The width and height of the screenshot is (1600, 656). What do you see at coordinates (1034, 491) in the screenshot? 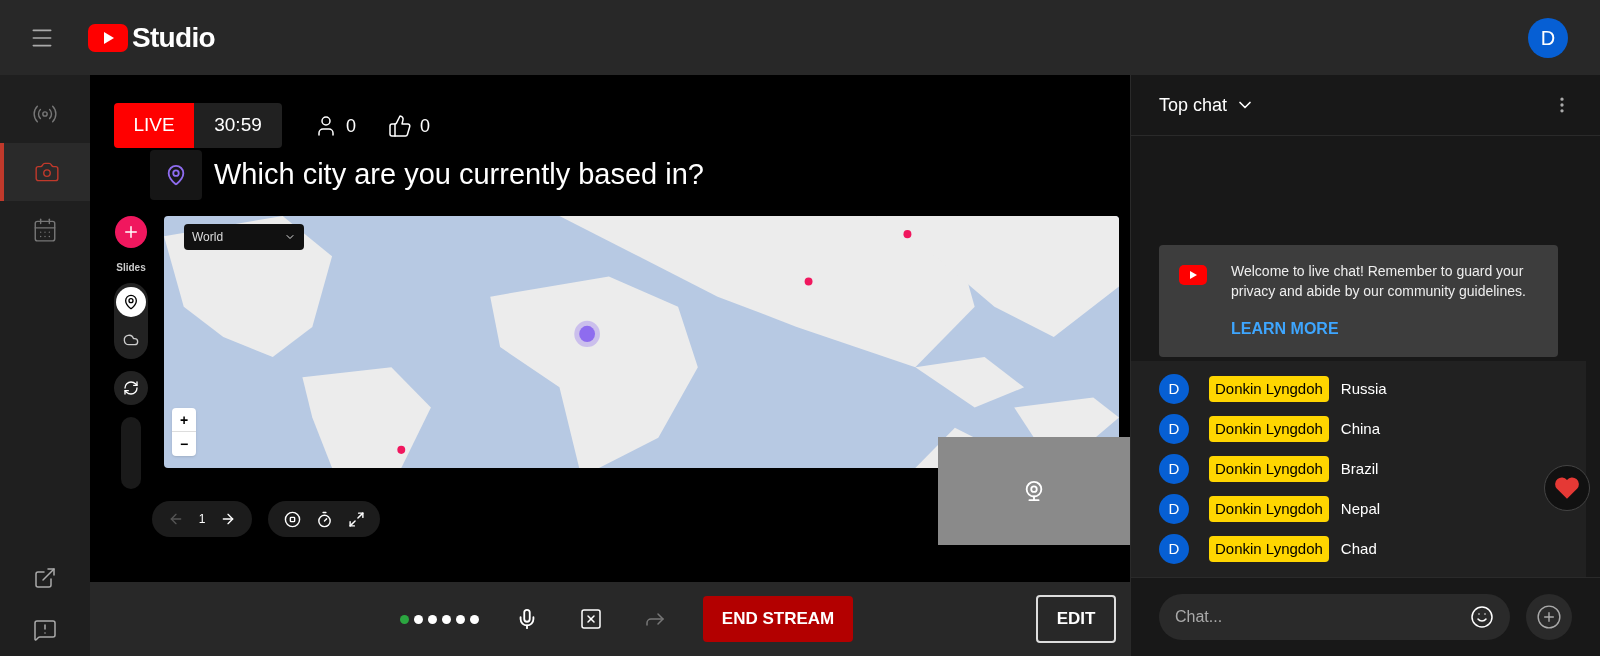
I see `webcam-icon` at bounding box center [1034, 491].